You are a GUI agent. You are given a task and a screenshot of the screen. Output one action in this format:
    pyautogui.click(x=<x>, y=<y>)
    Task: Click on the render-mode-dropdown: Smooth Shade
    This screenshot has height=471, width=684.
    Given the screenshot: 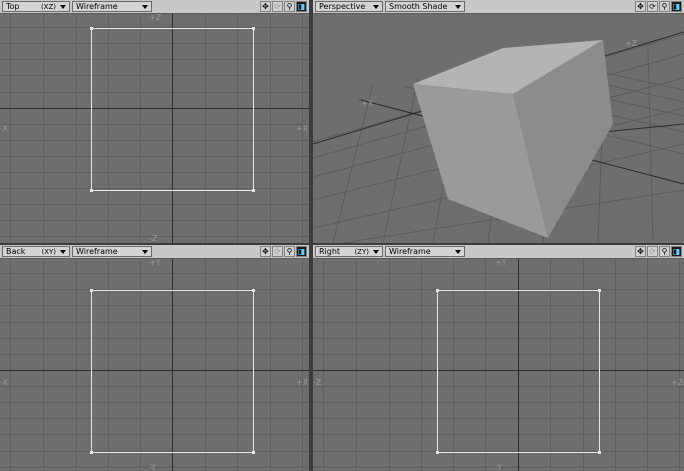 What is the action you would take?
    pyautogui.click(x=425, y=6)
    